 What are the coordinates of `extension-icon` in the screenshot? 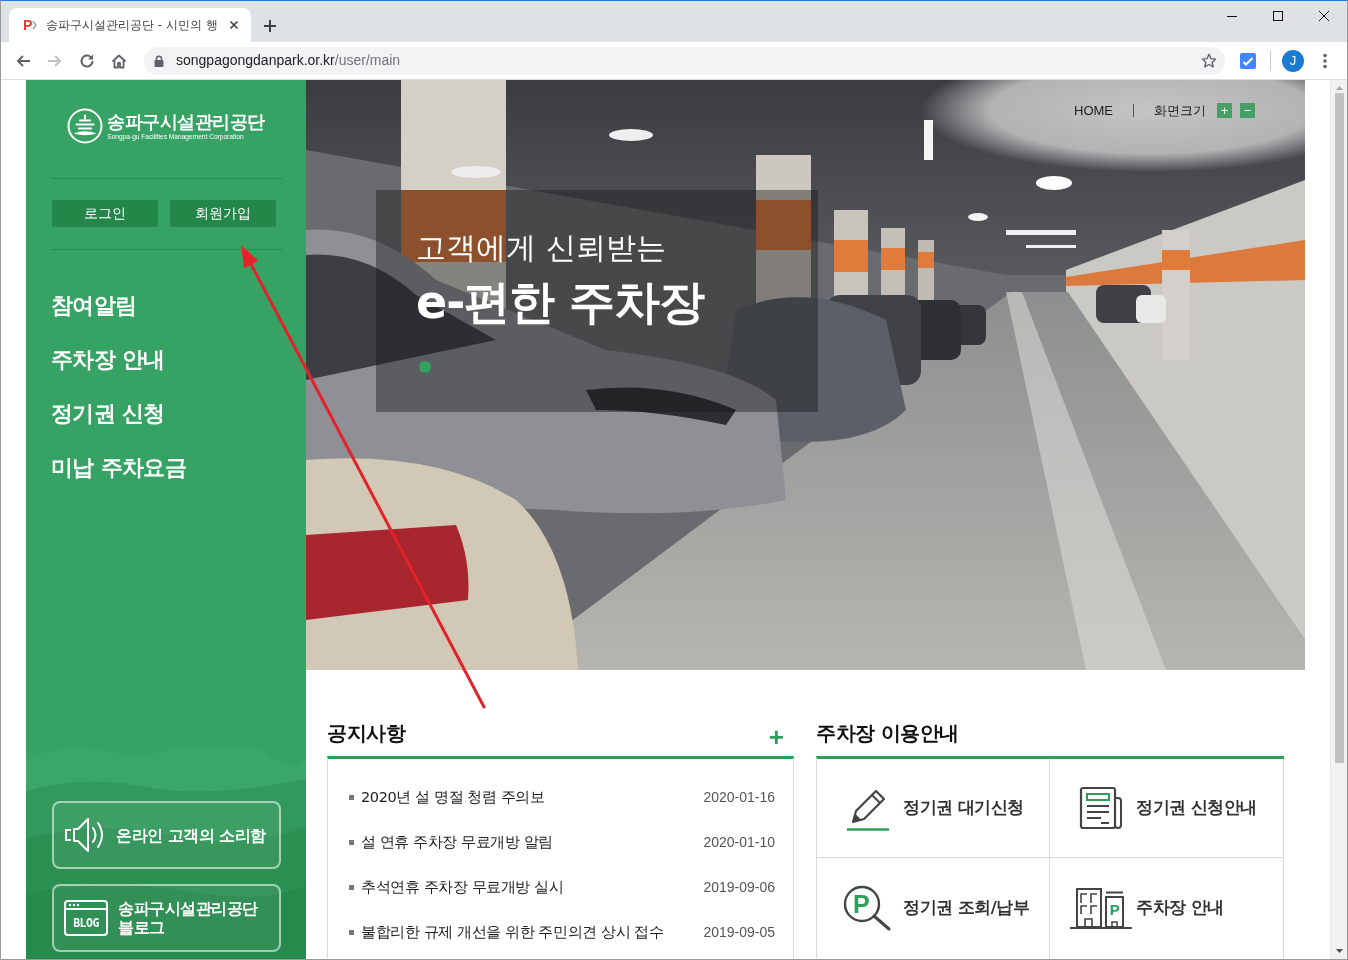 It's located at (1248, 60).